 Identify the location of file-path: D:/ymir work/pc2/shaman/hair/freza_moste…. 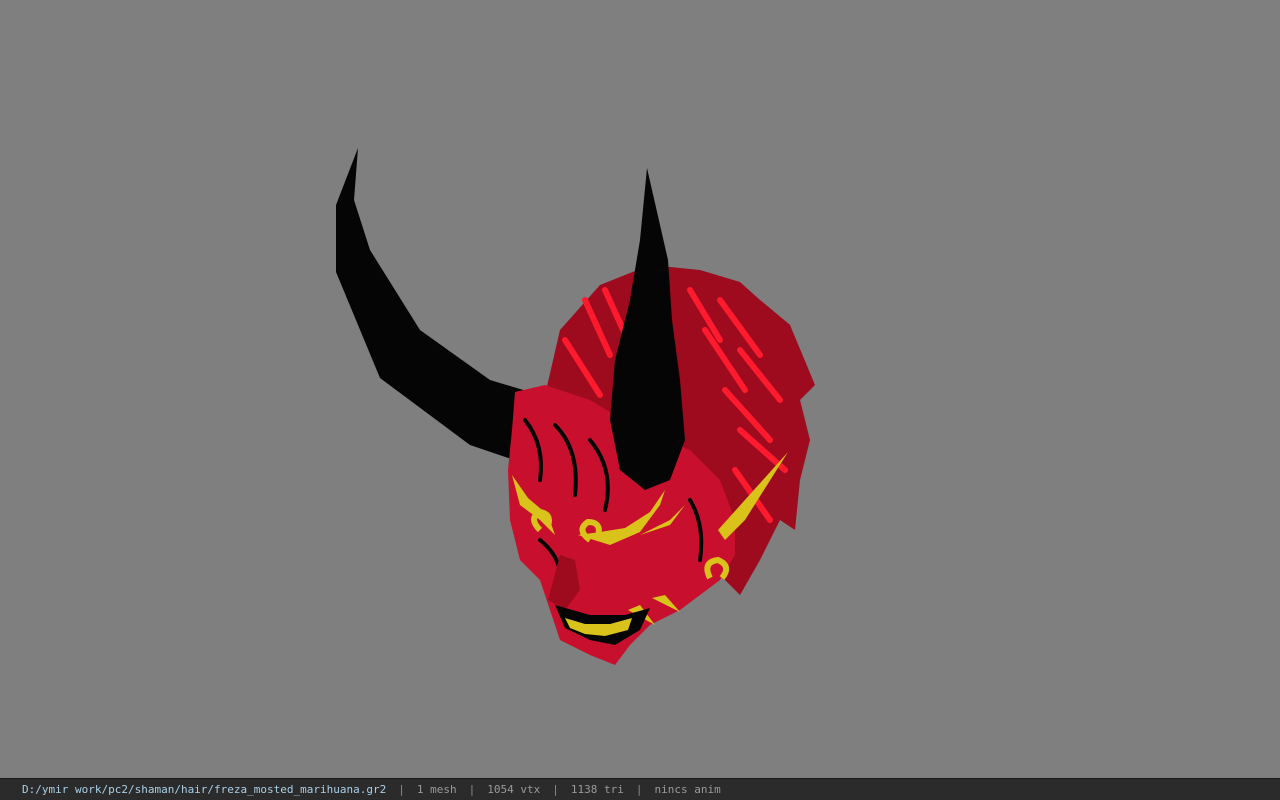
(204, 789).